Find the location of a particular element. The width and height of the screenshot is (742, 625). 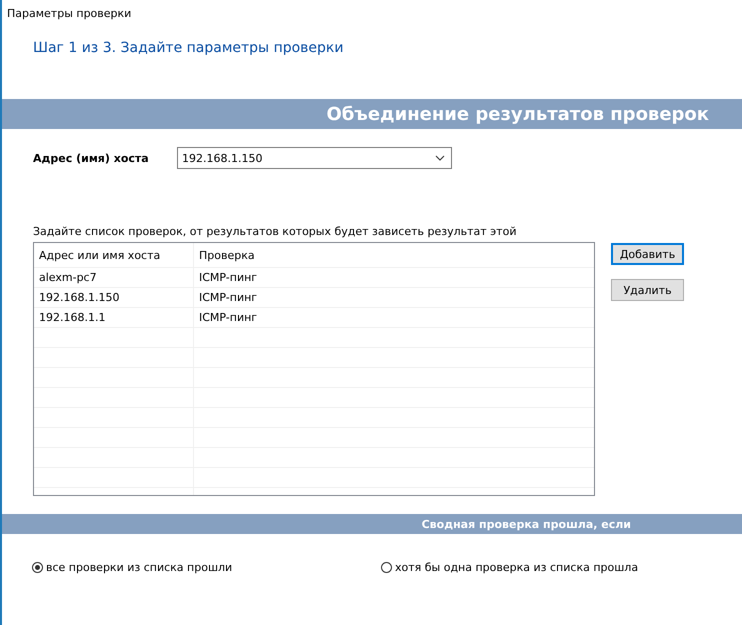

host-label: Адрес (имя) хоста is located at coordinates (91, 158).